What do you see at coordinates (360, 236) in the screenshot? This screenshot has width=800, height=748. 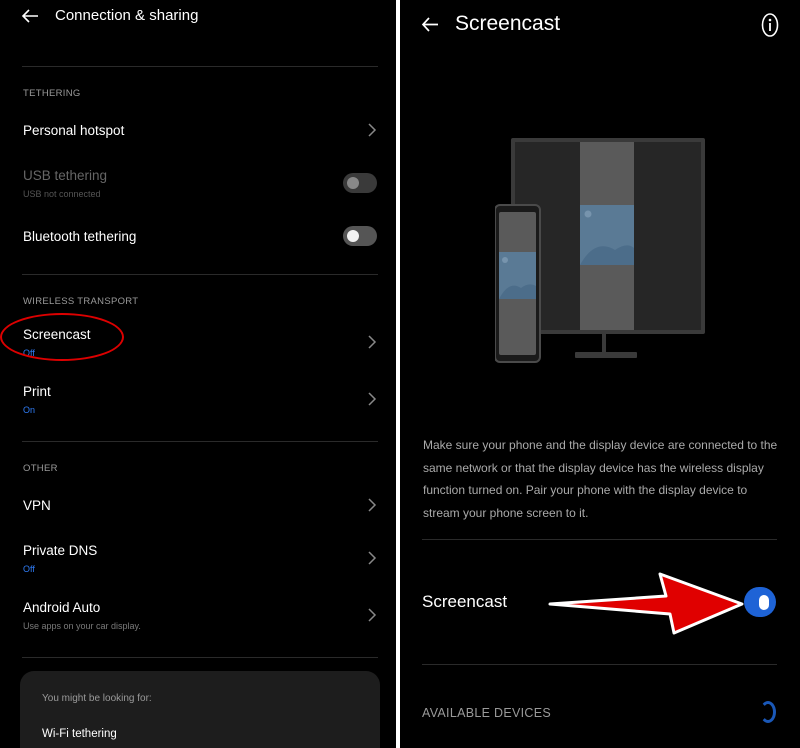 I see `bluetooth-tethering-toggle` at bounding box center [360, 236].